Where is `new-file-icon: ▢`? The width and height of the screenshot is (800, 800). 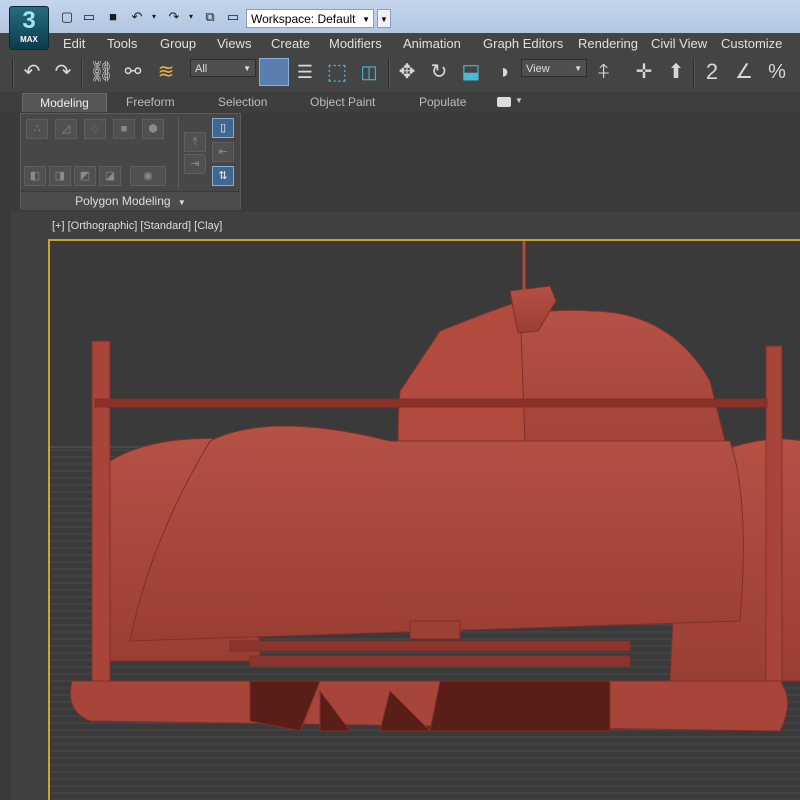 new-file-icon: ▢ is located at coordinates (67, 17).